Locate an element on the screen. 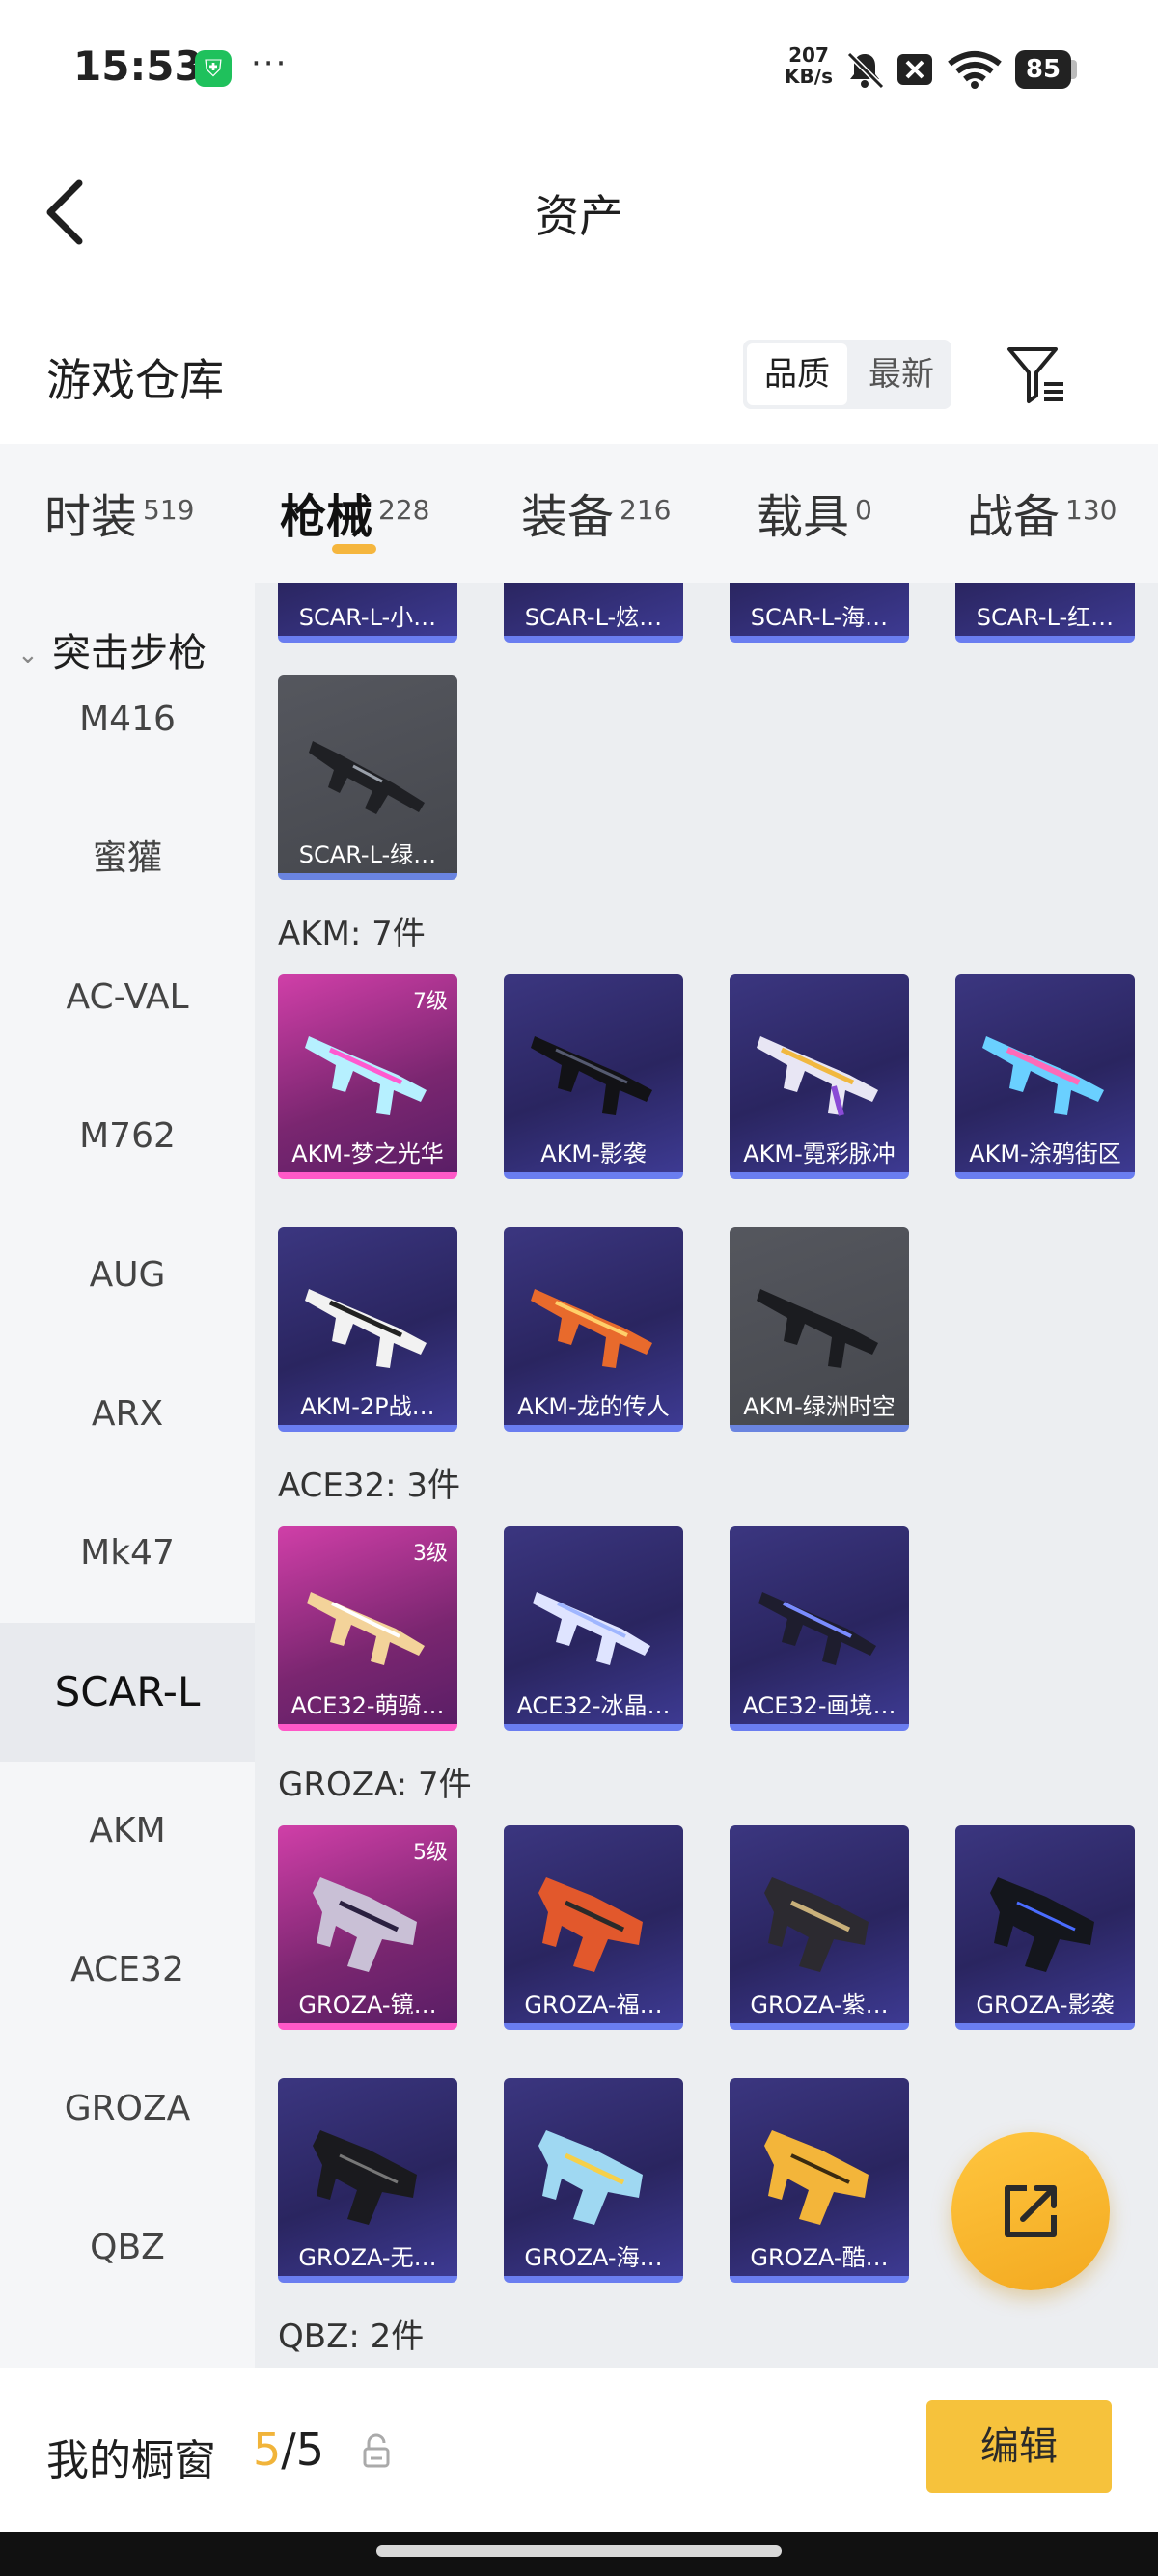  status-bar: 15:53 ⛨ ··· 207 KB/s 85 is located at coordinates (579, 67).